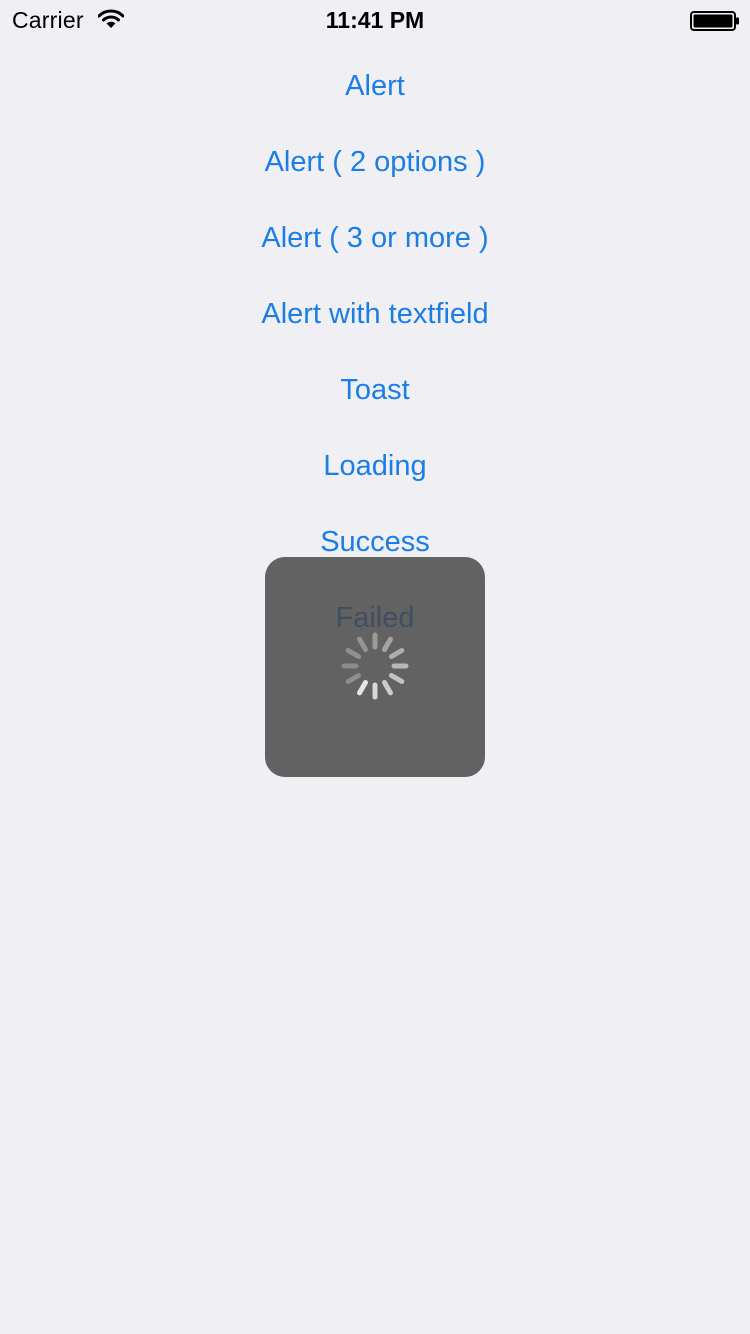 This screenshot has height=1334, width=750. I want to click on alert-with-textfield-button: Alert with textfield, so click(375, 314).